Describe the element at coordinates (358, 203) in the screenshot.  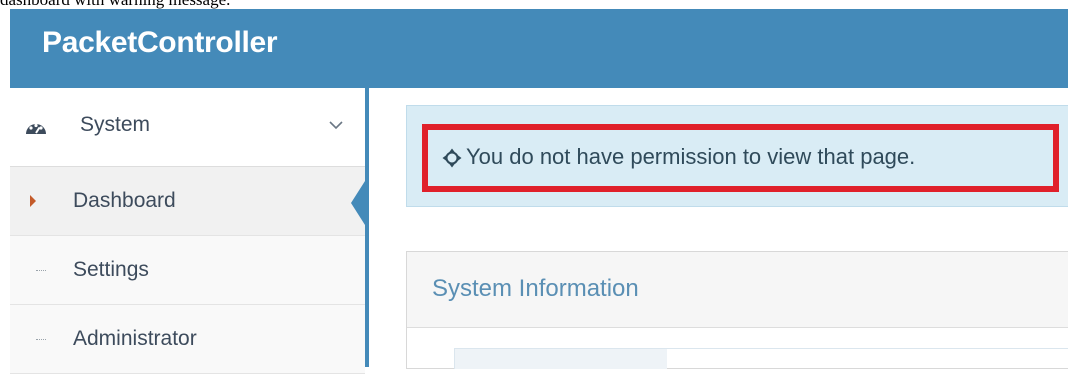
I see `active-indicator` at that location.